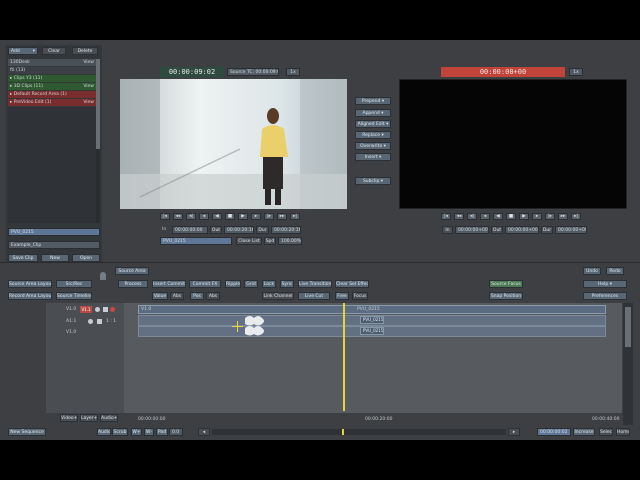 This screenshot has width=640, height=480. What do you see at coordinates (205, 284) in the screenshot?
I see `commit-fx-button: Commit FX` at bounding box center [205, 284].